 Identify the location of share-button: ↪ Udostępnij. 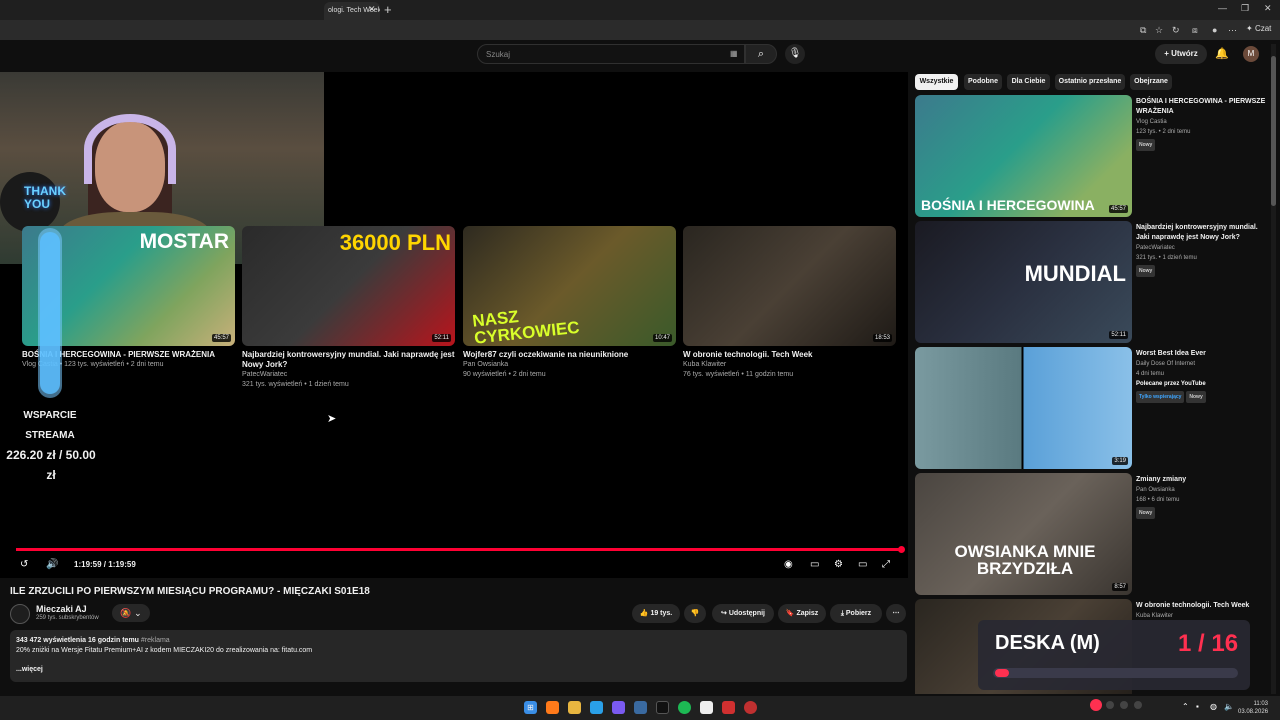
(743, 613).